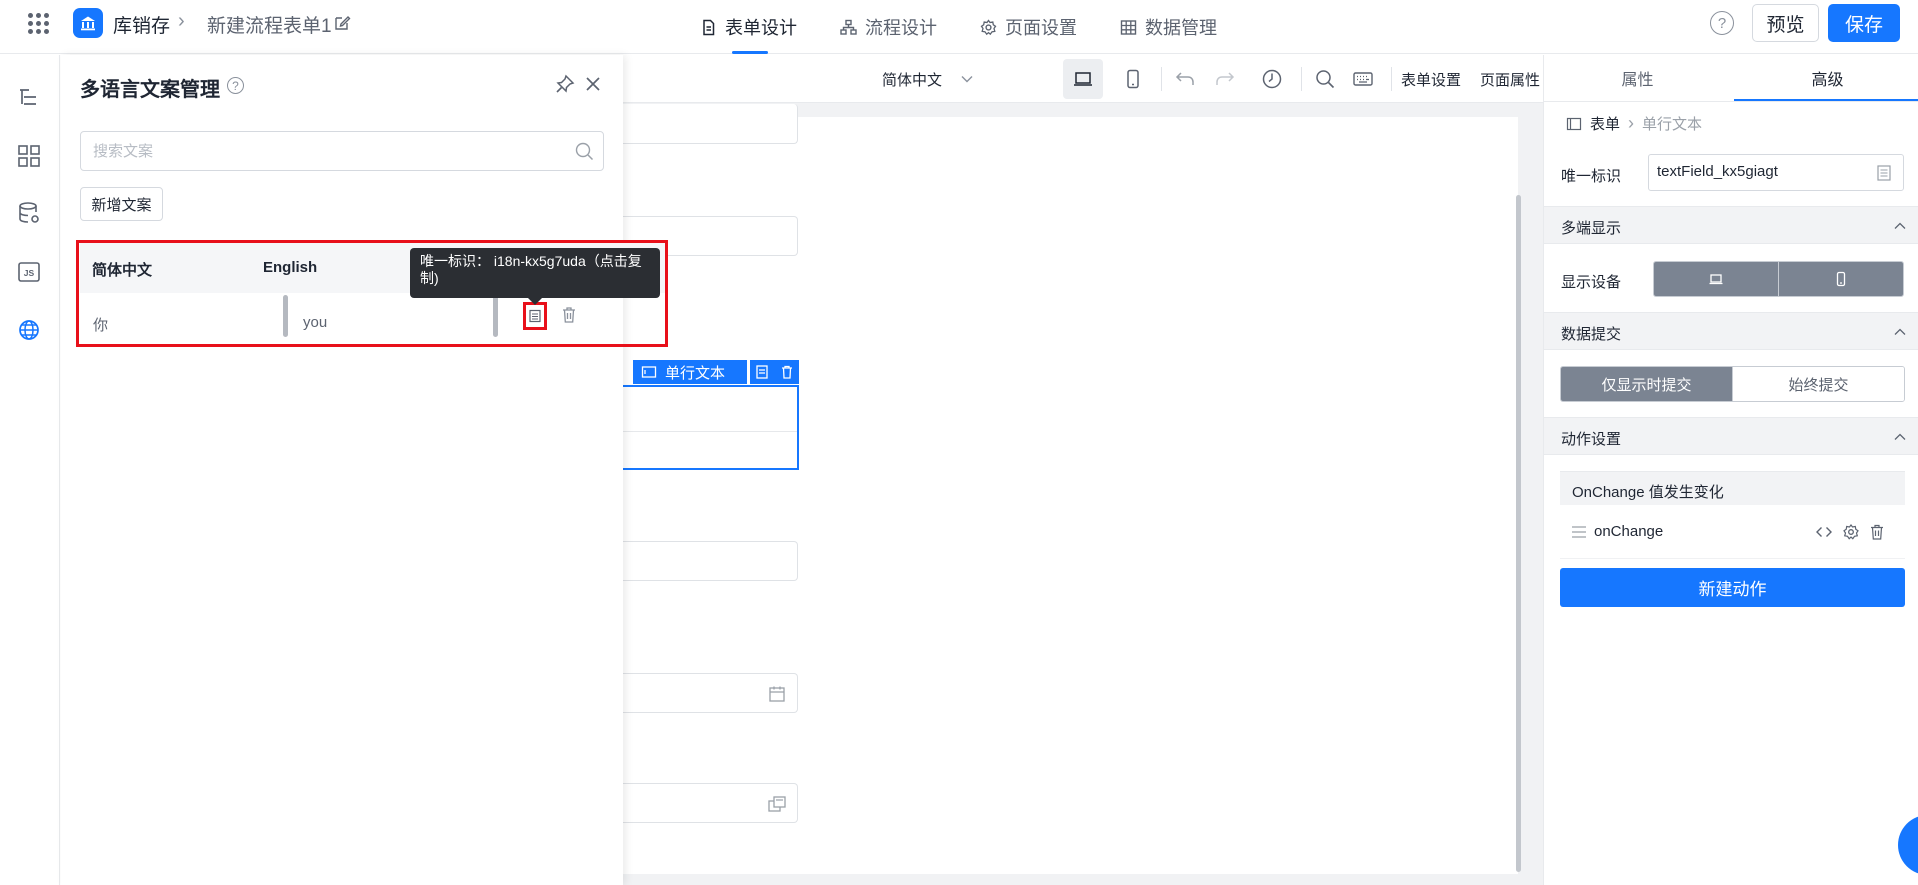 The height and width of the screenshot is (885, 1918). What do you see at coordinates (699, 693) in the screenshot?
I see `date-field` at bounding box center [699, 693].